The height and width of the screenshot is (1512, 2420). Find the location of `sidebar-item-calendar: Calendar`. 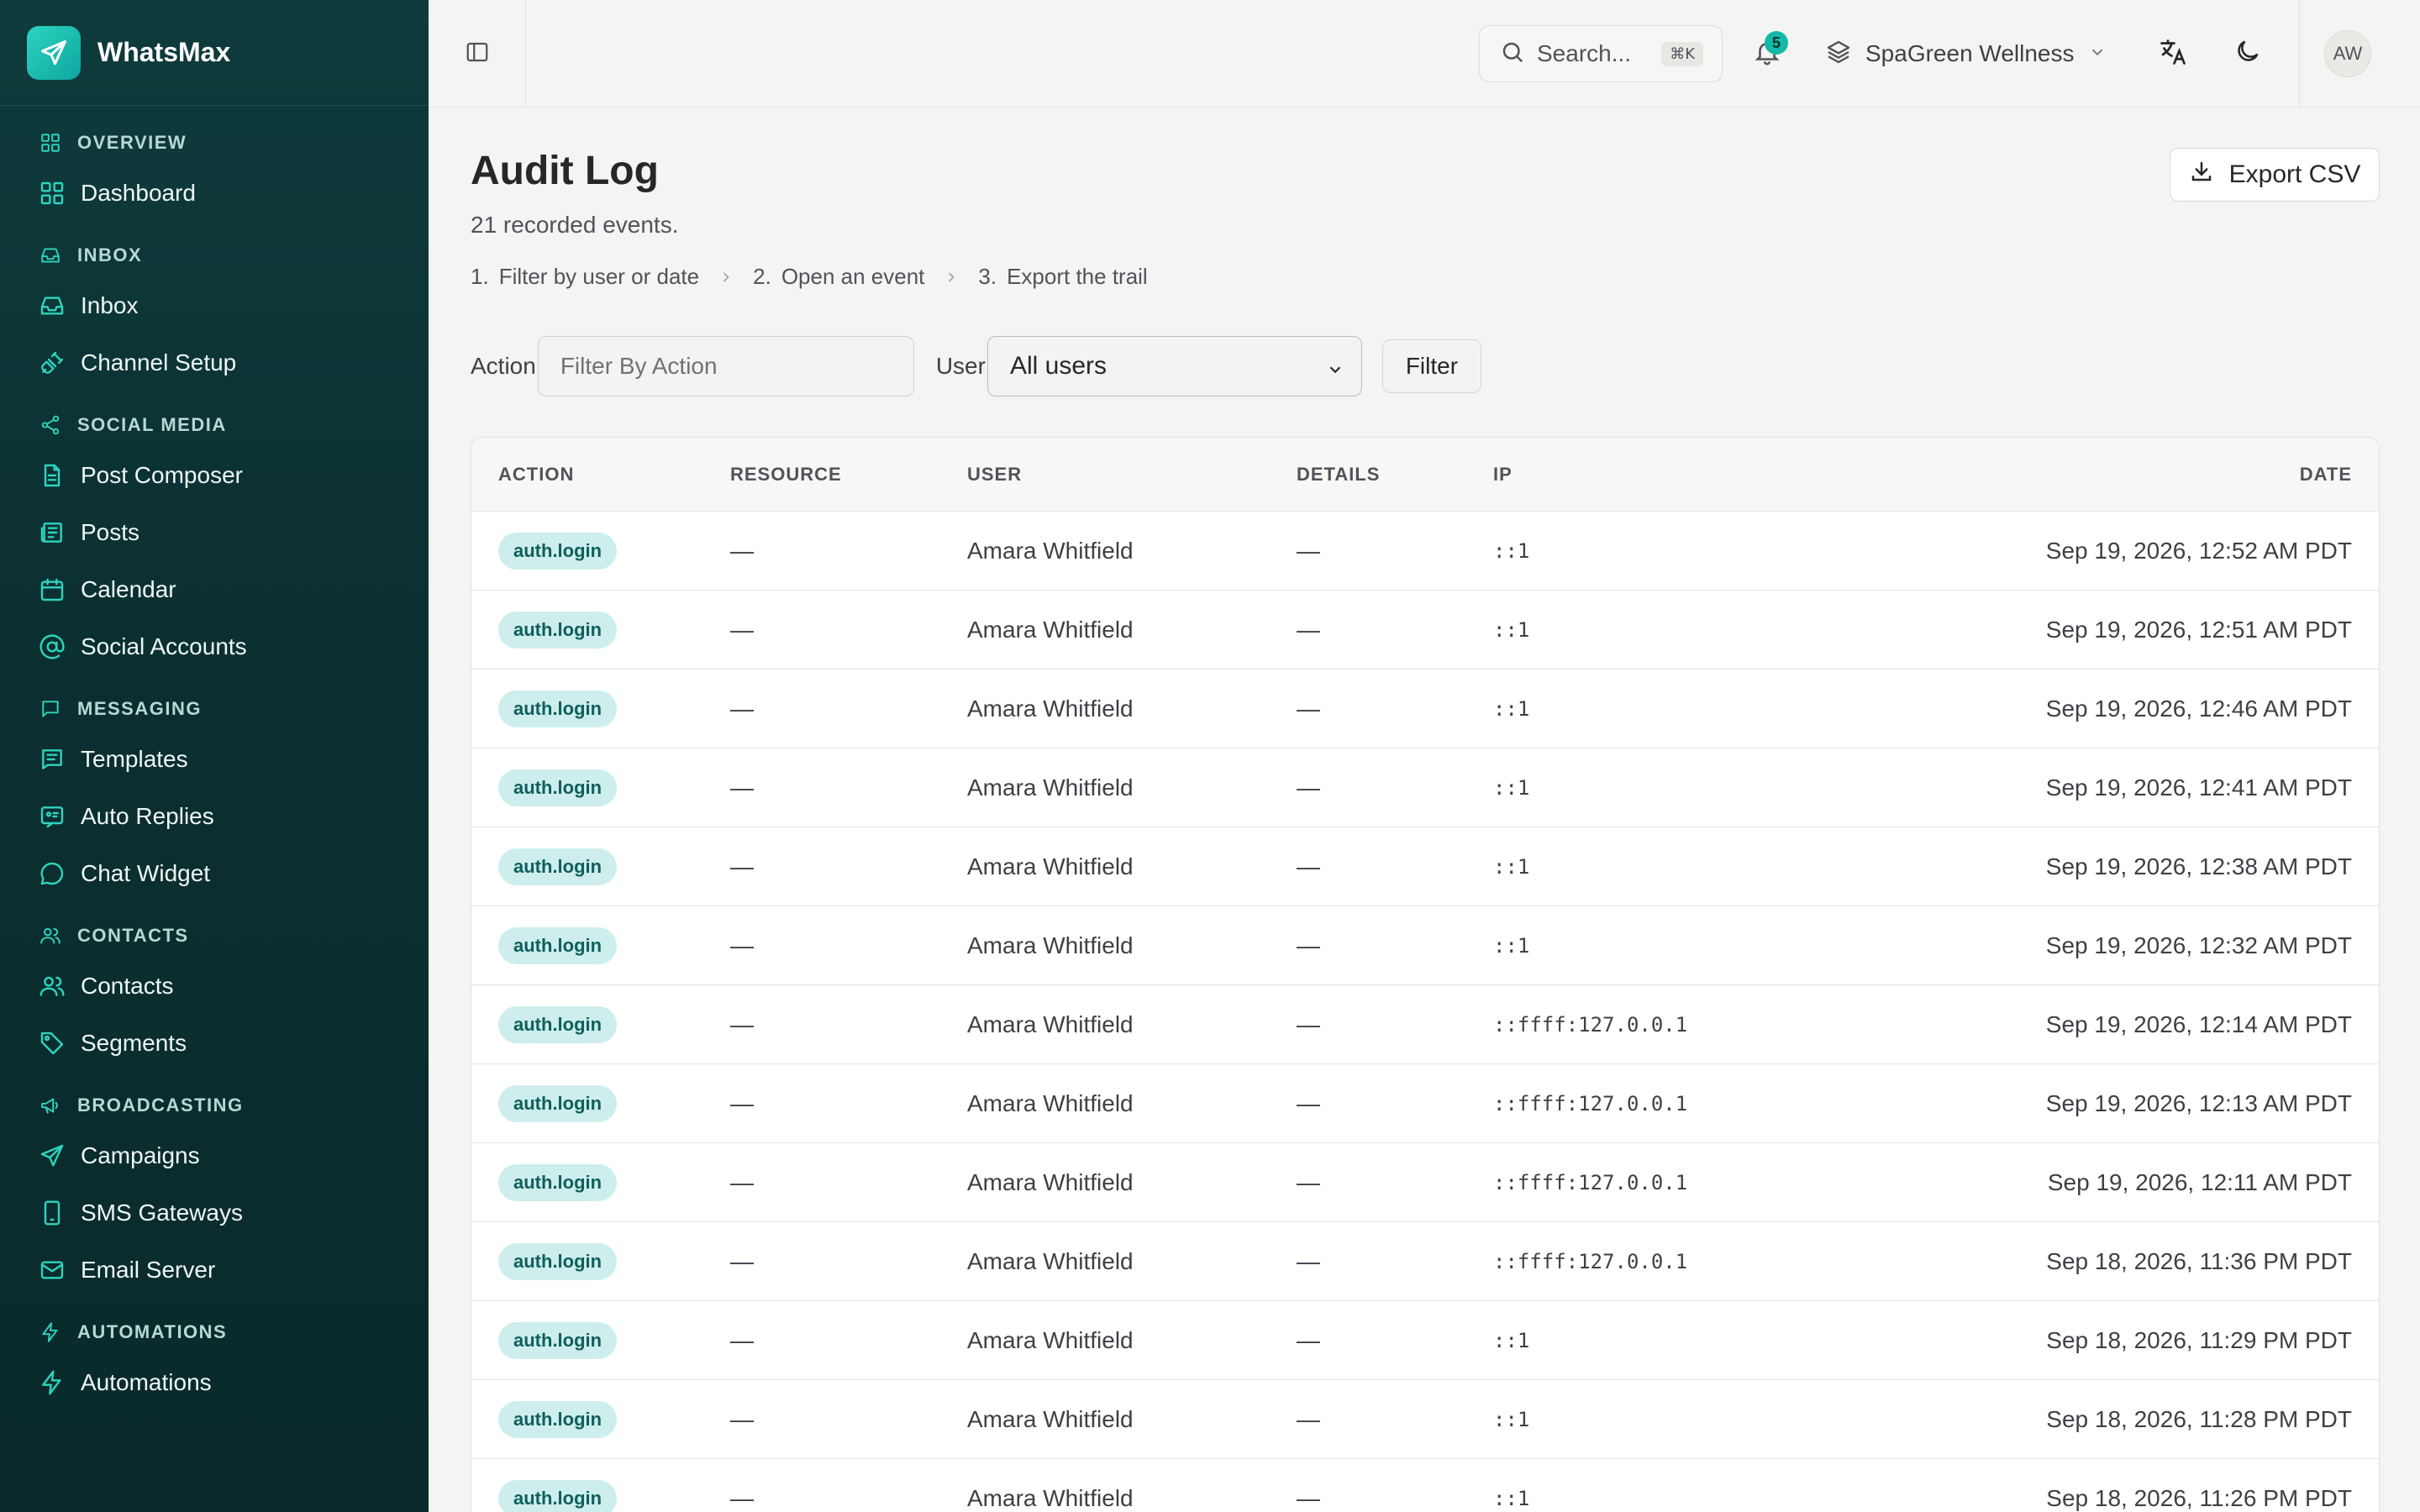

sidebar-item-calendar: Calendar is located at coordinates (214, 589).